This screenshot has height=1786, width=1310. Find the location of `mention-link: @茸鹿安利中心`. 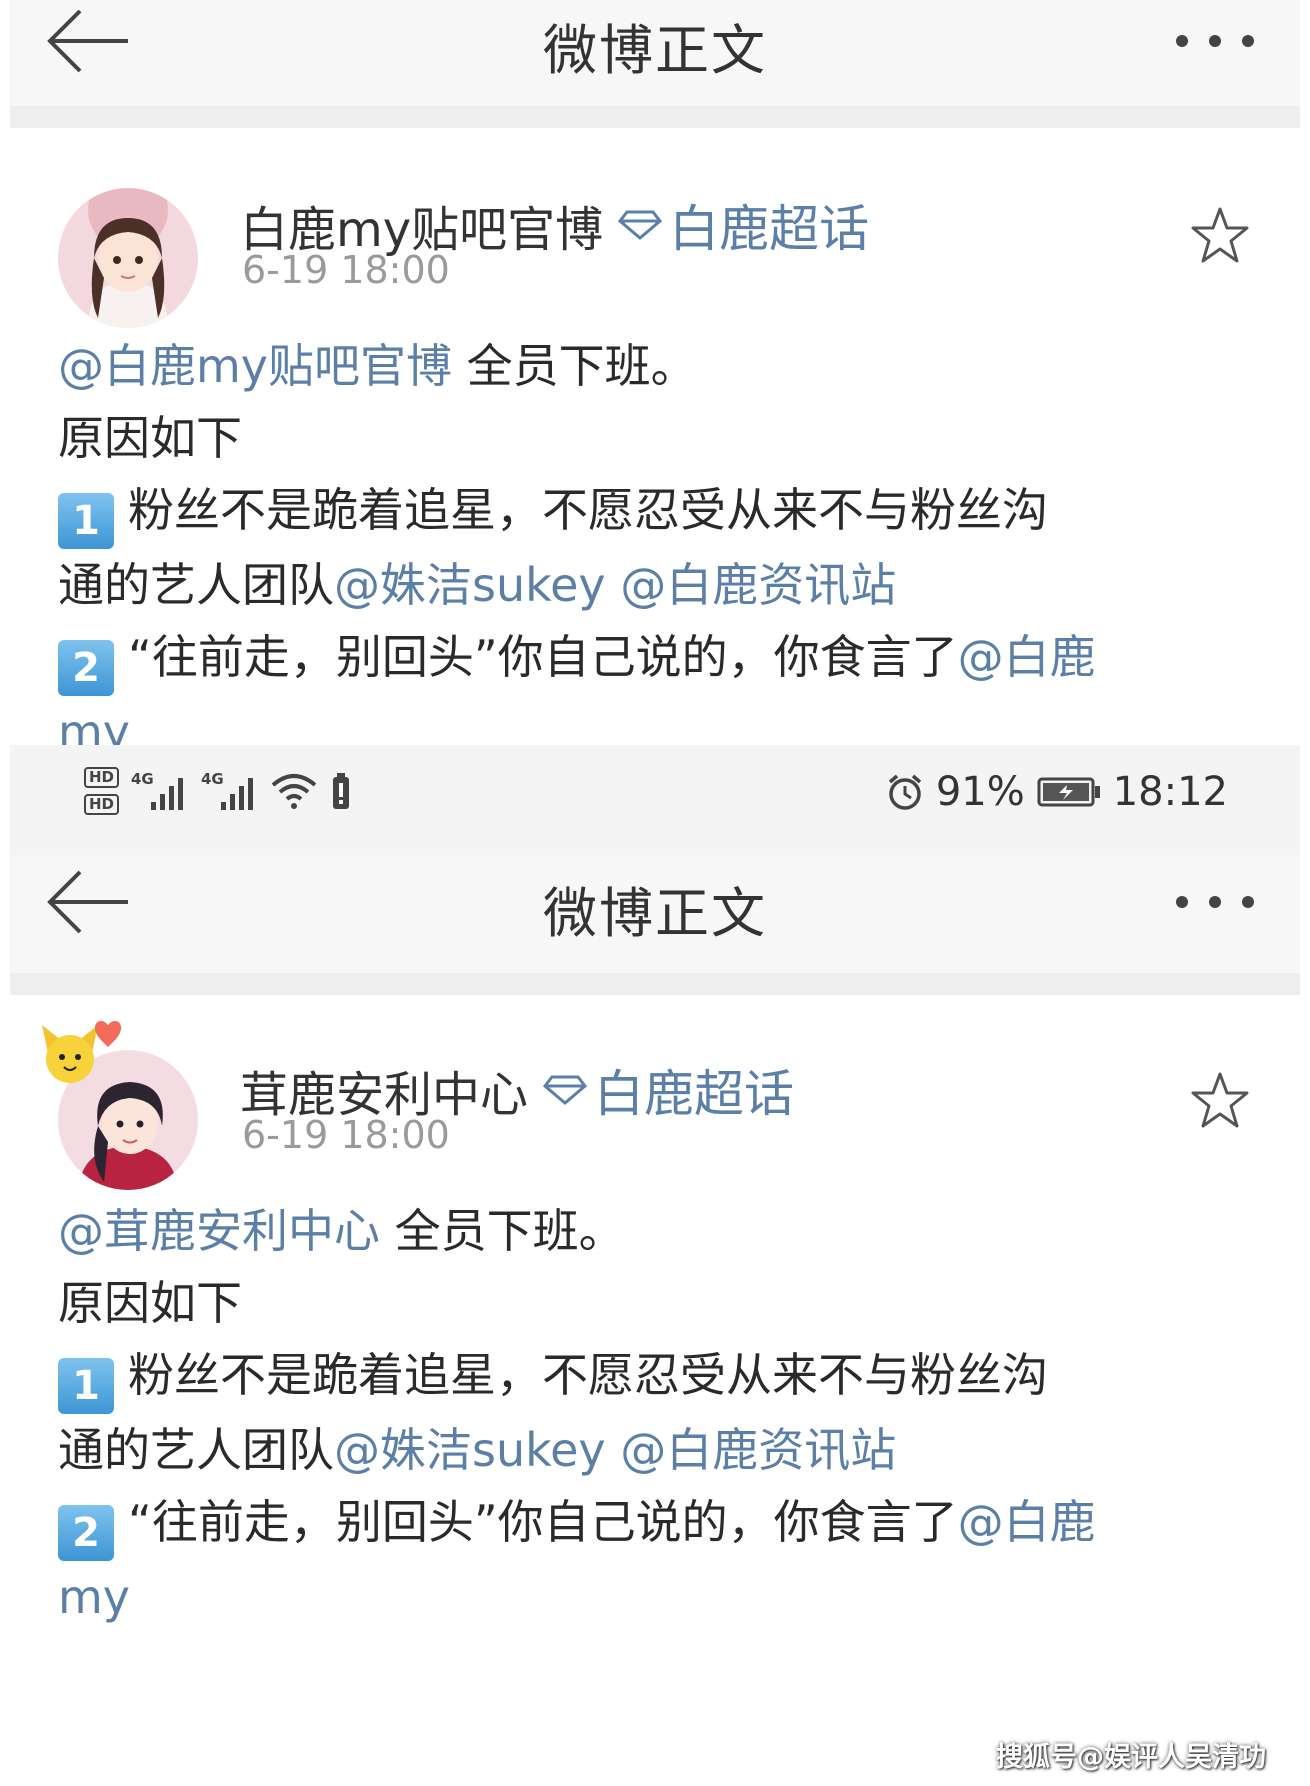

mention-link: @茸鹿安利中心 is located at coordinates (219, 1231).